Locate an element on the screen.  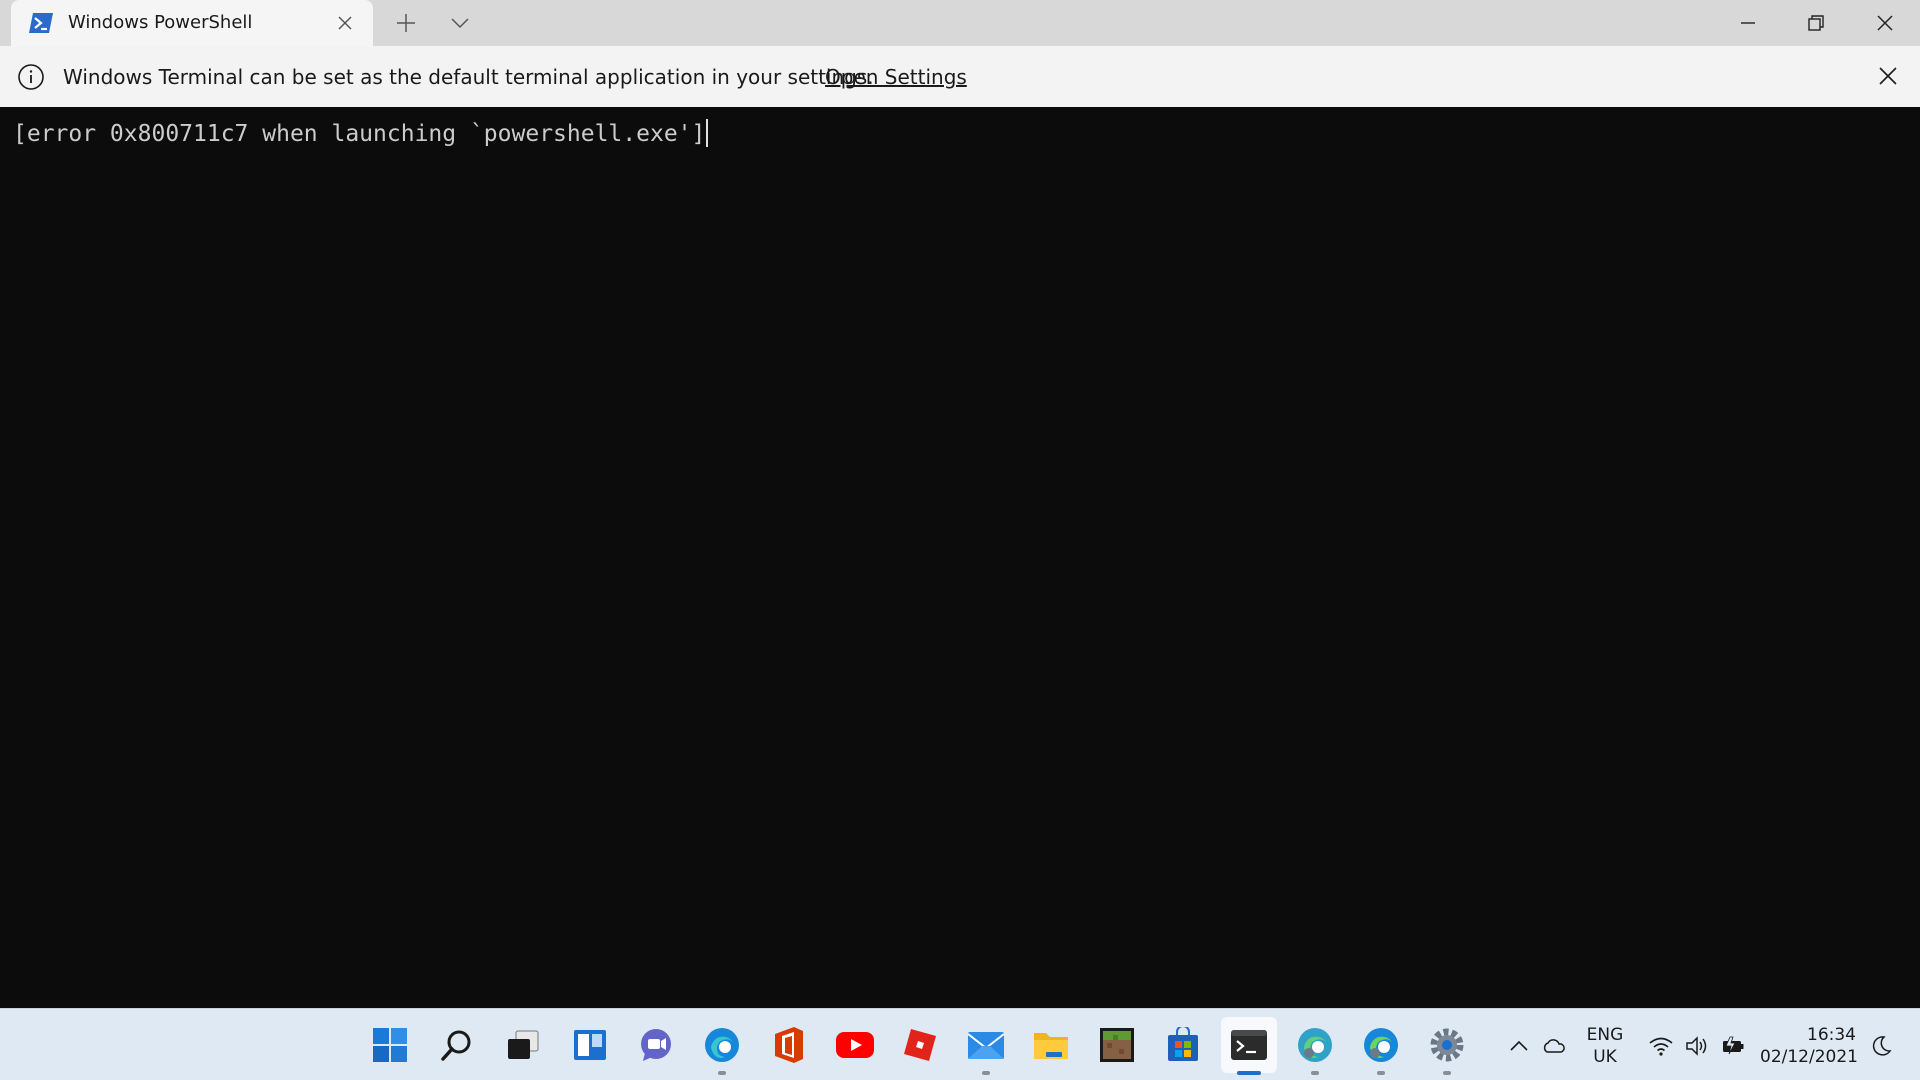
onedrive-cloud-icon is located at coordinates (1554, 1046).